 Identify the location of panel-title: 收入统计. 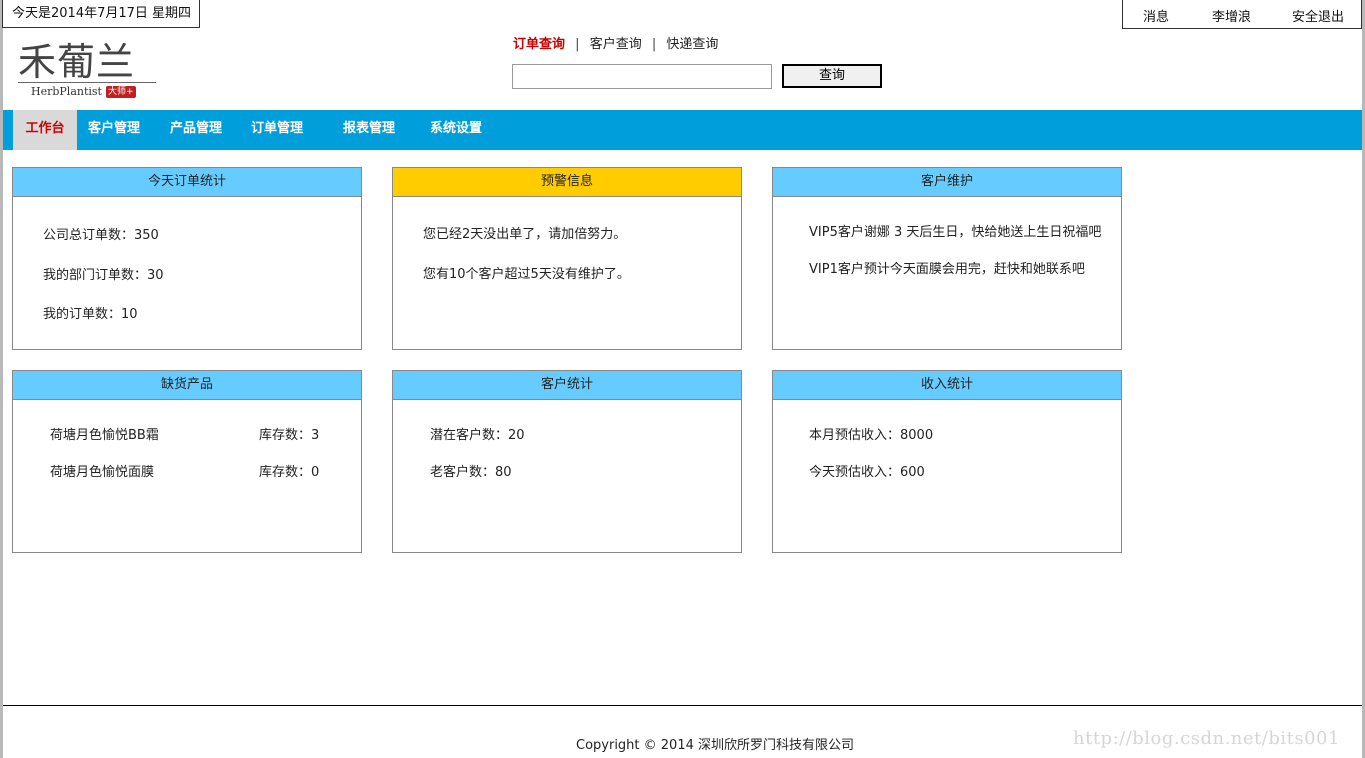
(947, 385).